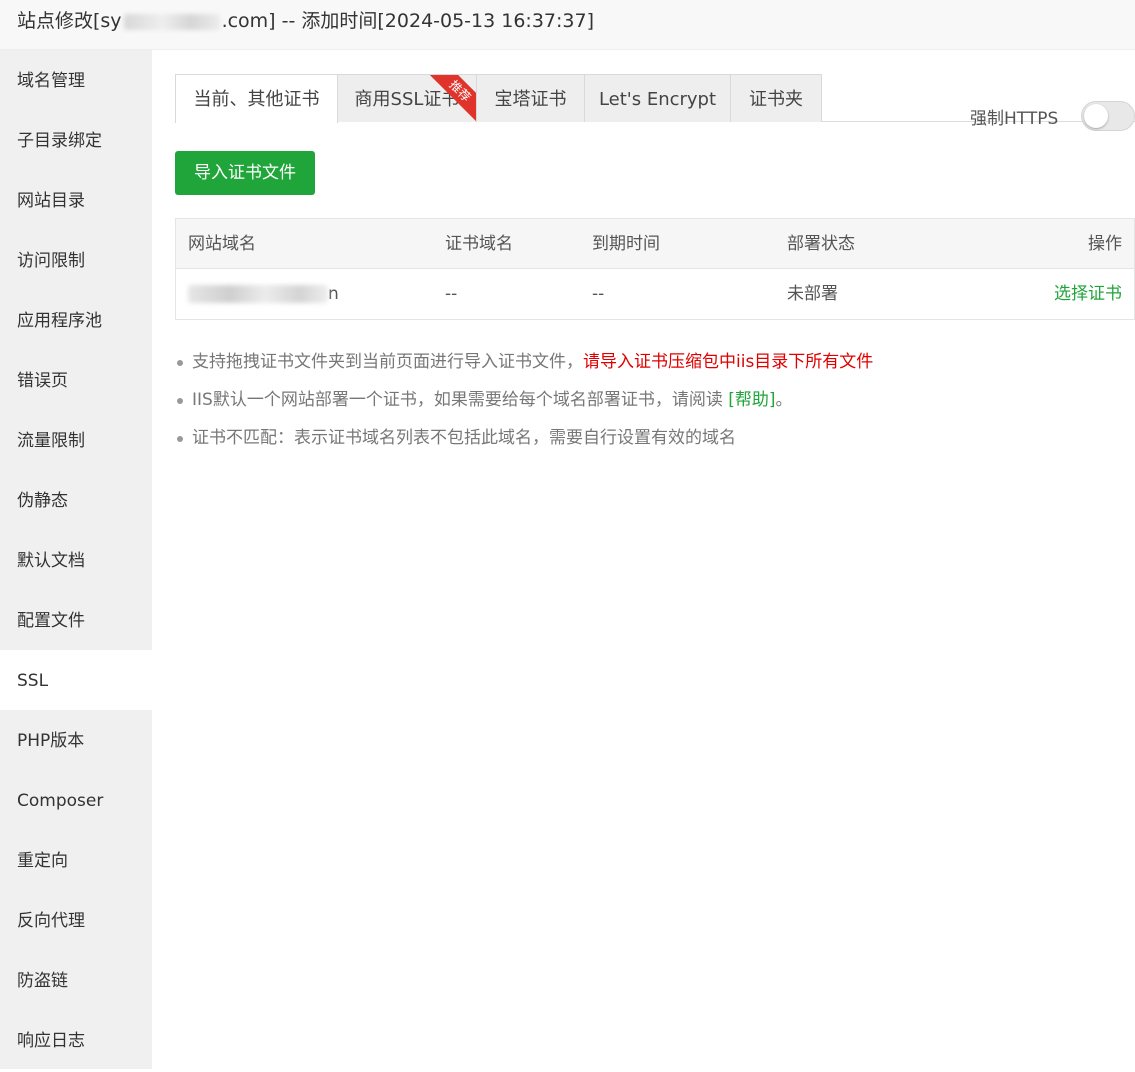 The image size is (1135, 1072). What do you see at coordinates (76, 320) in the screenshot?
I see `sidebar-item-app-pool: 应用程序池` at bounding box center [76, 320].